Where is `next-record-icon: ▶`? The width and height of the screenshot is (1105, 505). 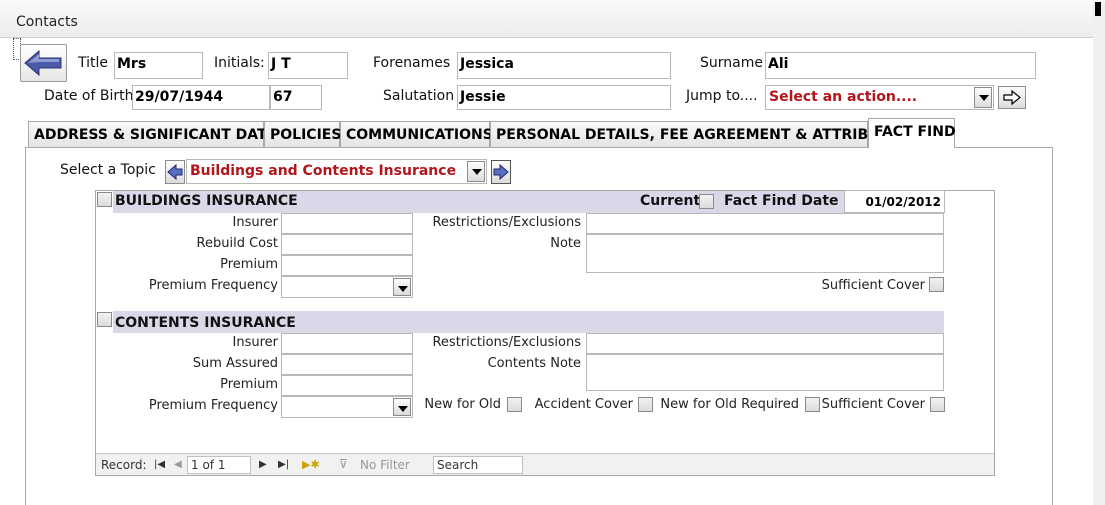 next-record-icon: ▶ is located at coordinates (263, 464).